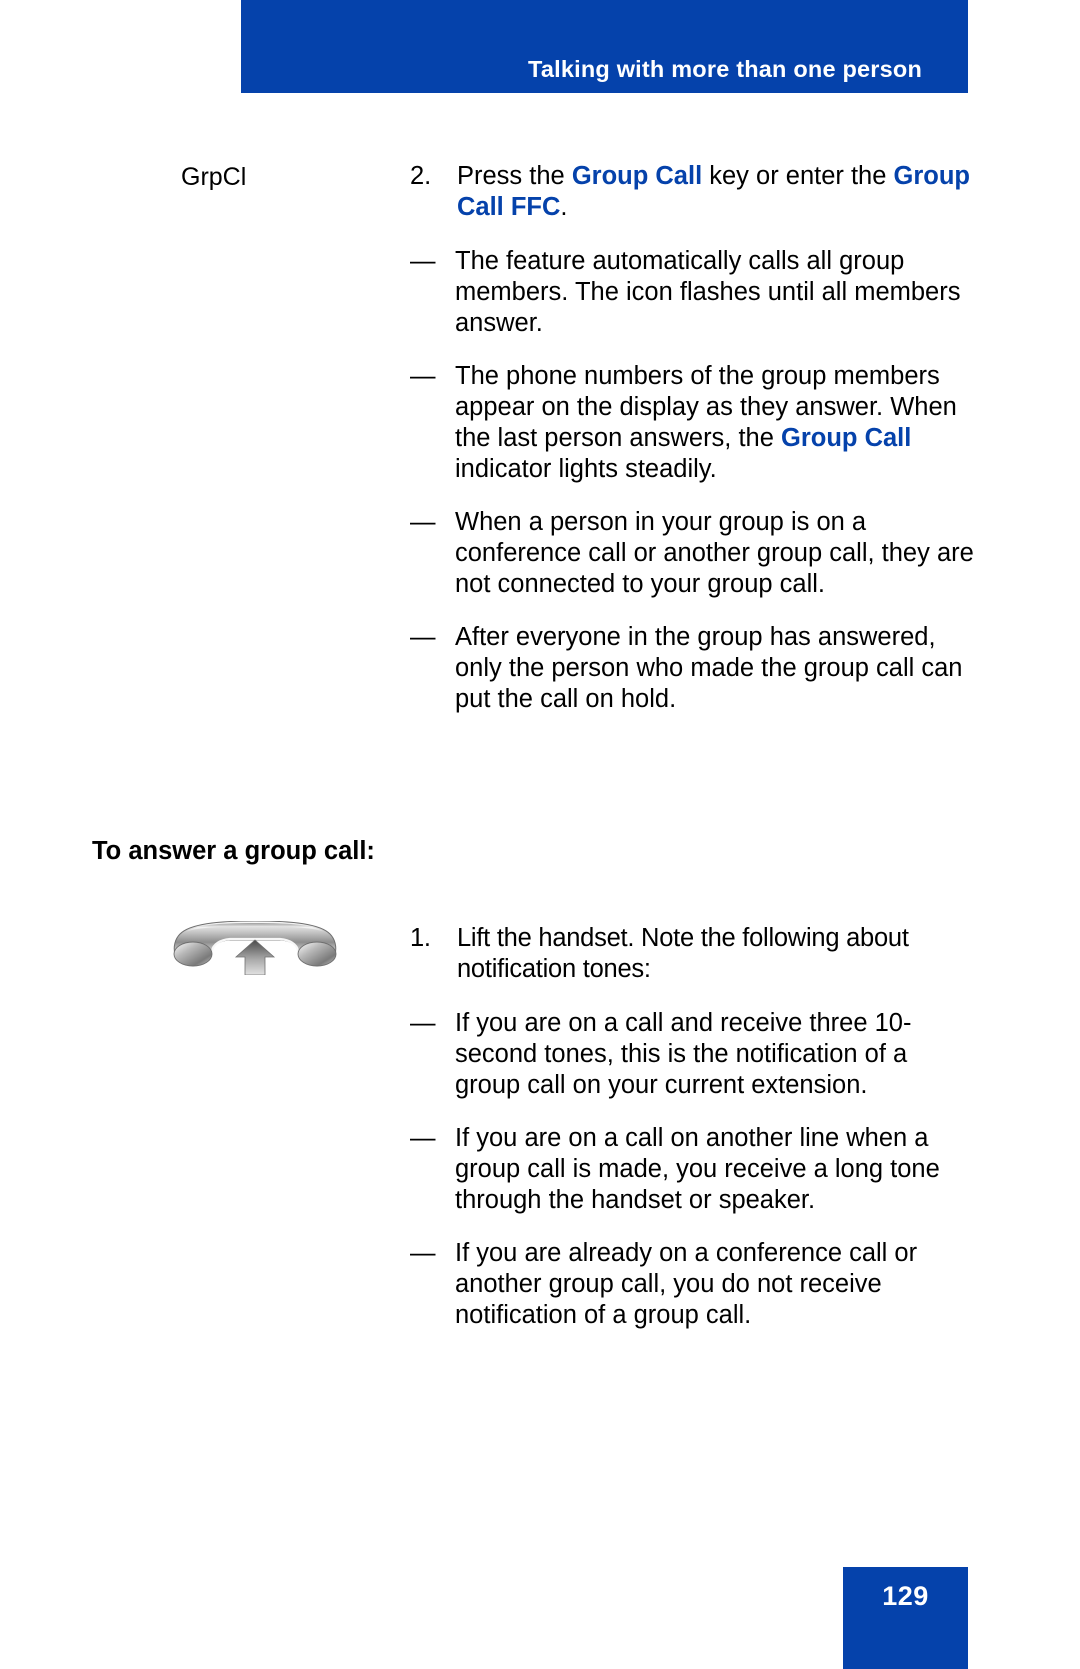  Describe the element at coordinates (905, 1596) in the screenshot. I see `page-number: 129` at that location.